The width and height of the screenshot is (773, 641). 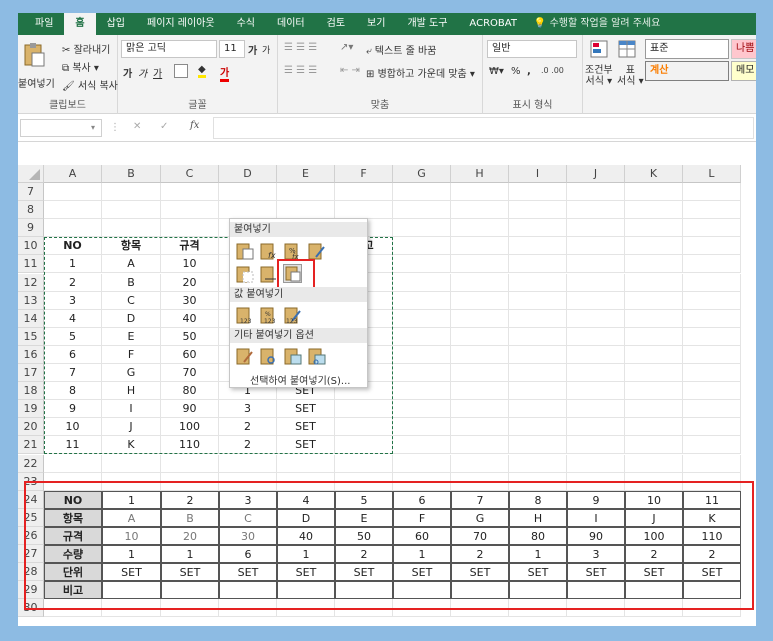 What do you see at coordinates (252, 49) in the screenshot?
I see `font-grow-button: 가` at bounding box center [252, 49].